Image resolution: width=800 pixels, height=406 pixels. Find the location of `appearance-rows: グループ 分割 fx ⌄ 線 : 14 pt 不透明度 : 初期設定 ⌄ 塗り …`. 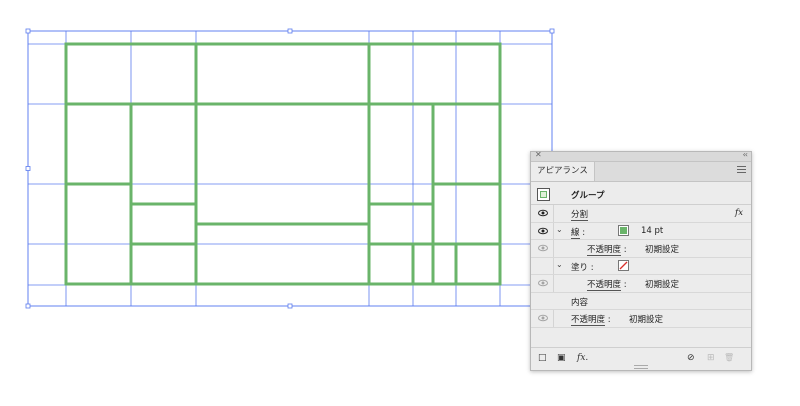

appearance-rows: グループ 分割 fx ⌄ 線 : 14 pt 不透明度 : 初期設定 ⌄ 塗り … is located at coordinates (641, 256).